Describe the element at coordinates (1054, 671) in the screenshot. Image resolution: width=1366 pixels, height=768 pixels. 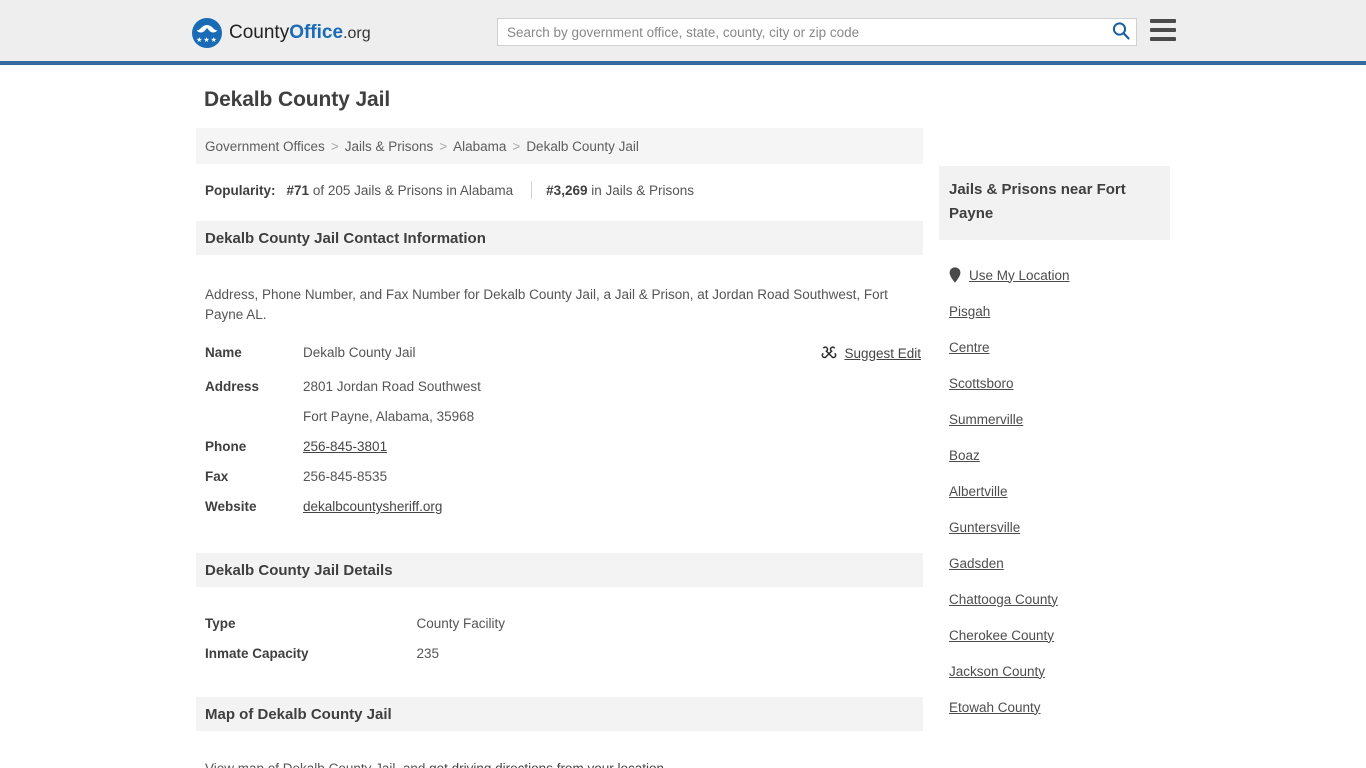
I see `sidebar-item-jackson-county: Jackson County` at that location.